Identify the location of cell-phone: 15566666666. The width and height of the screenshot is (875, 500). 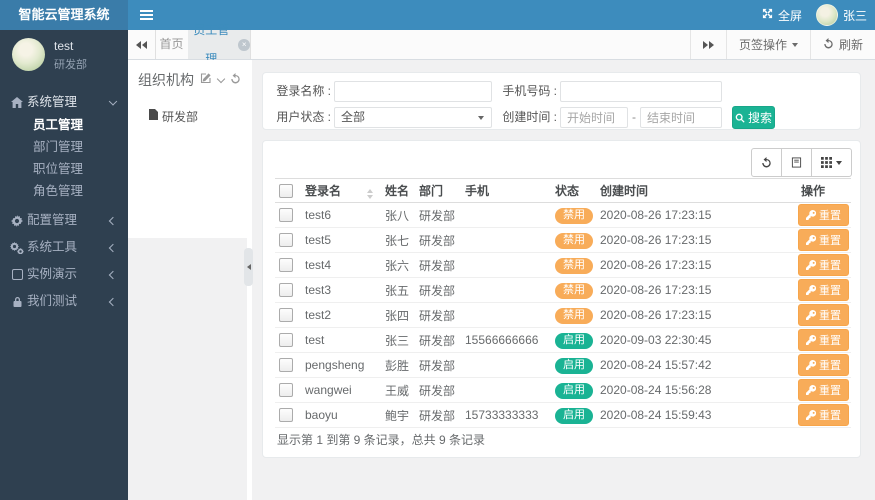
(506, 340).